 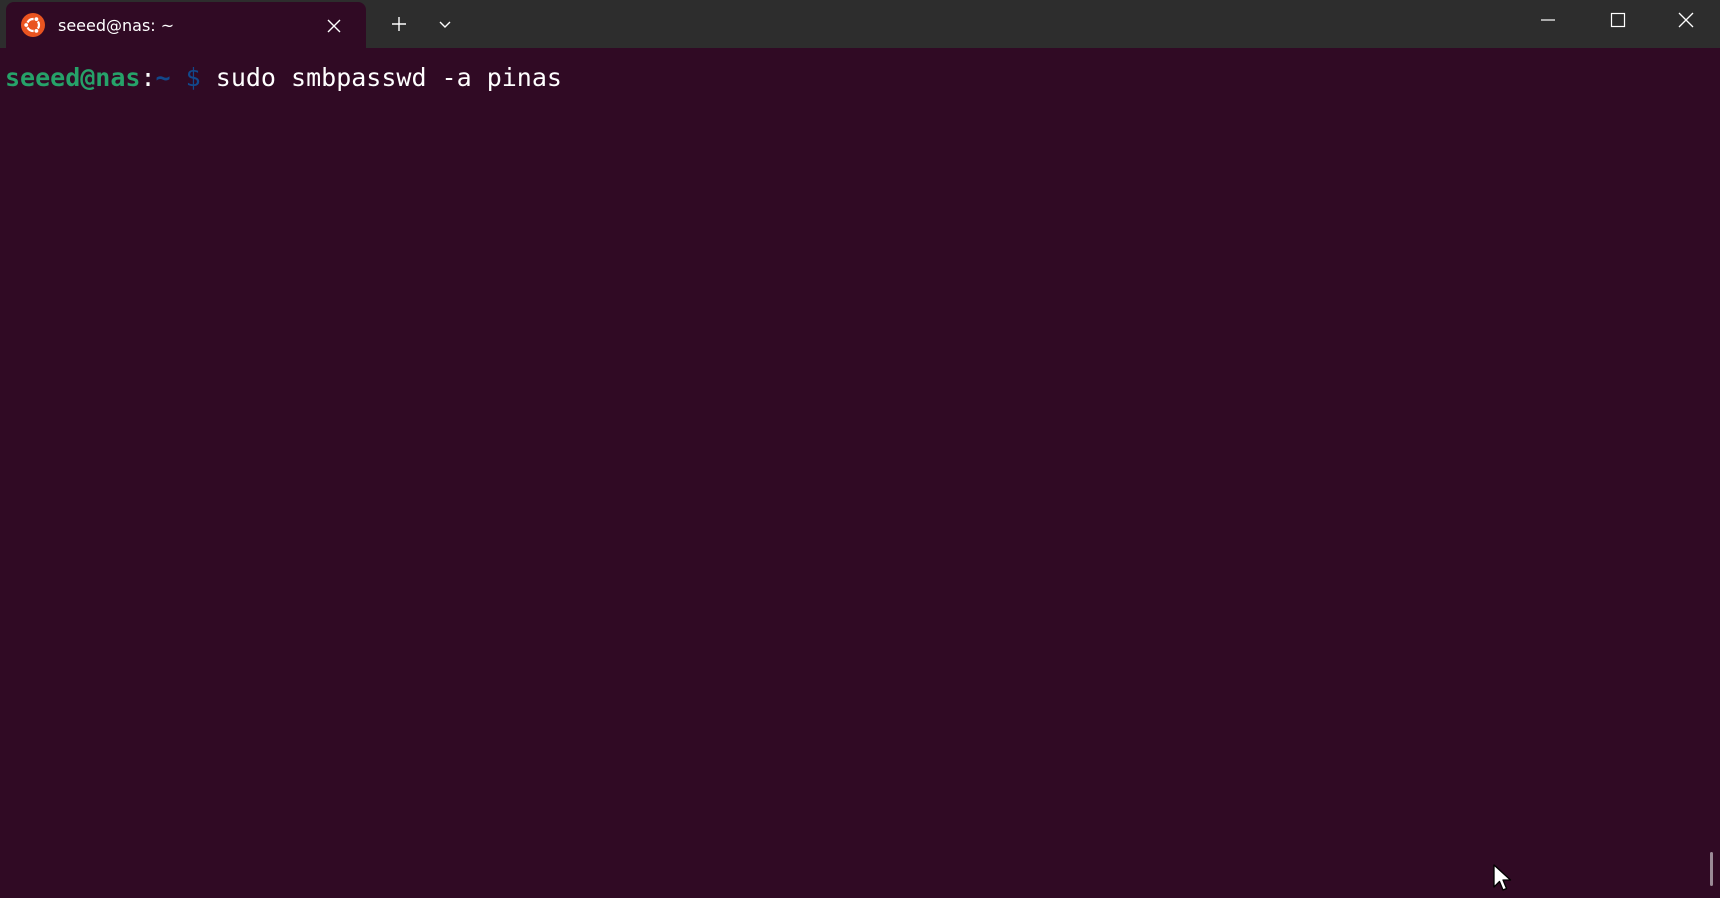 I want to click on tab-terminal: seeed@nas: ~, so click(x=186, y=25).